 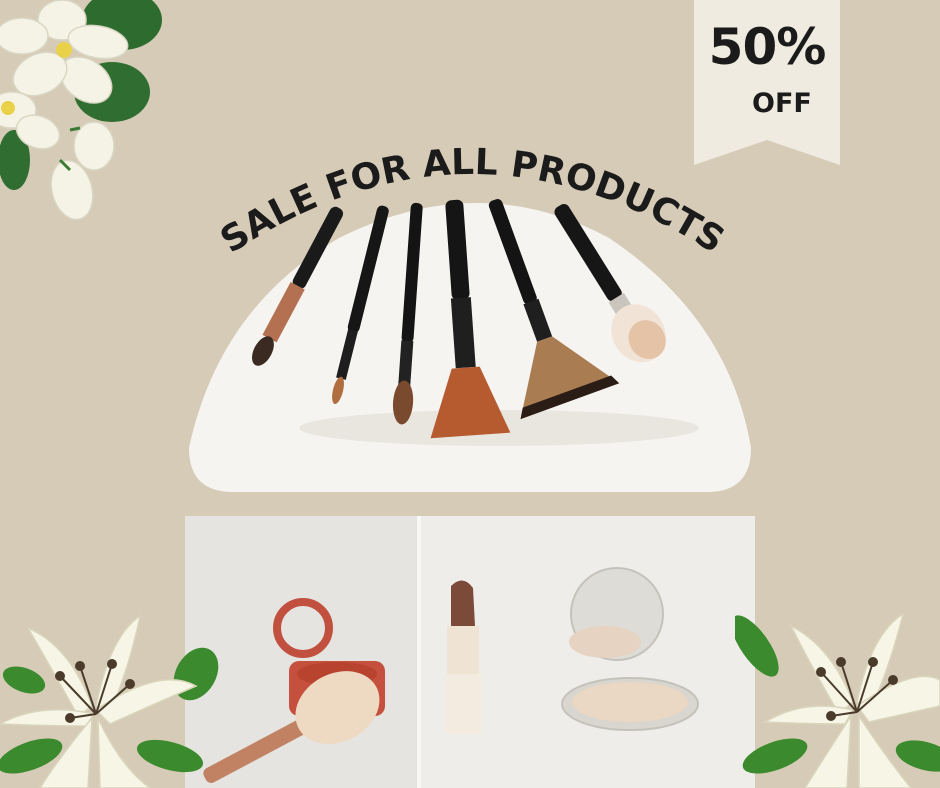 What do you see at coordinates (81, 110) in the screenshot?
I see `jasmine-flowers-icon` at bounding box center [81, 110].